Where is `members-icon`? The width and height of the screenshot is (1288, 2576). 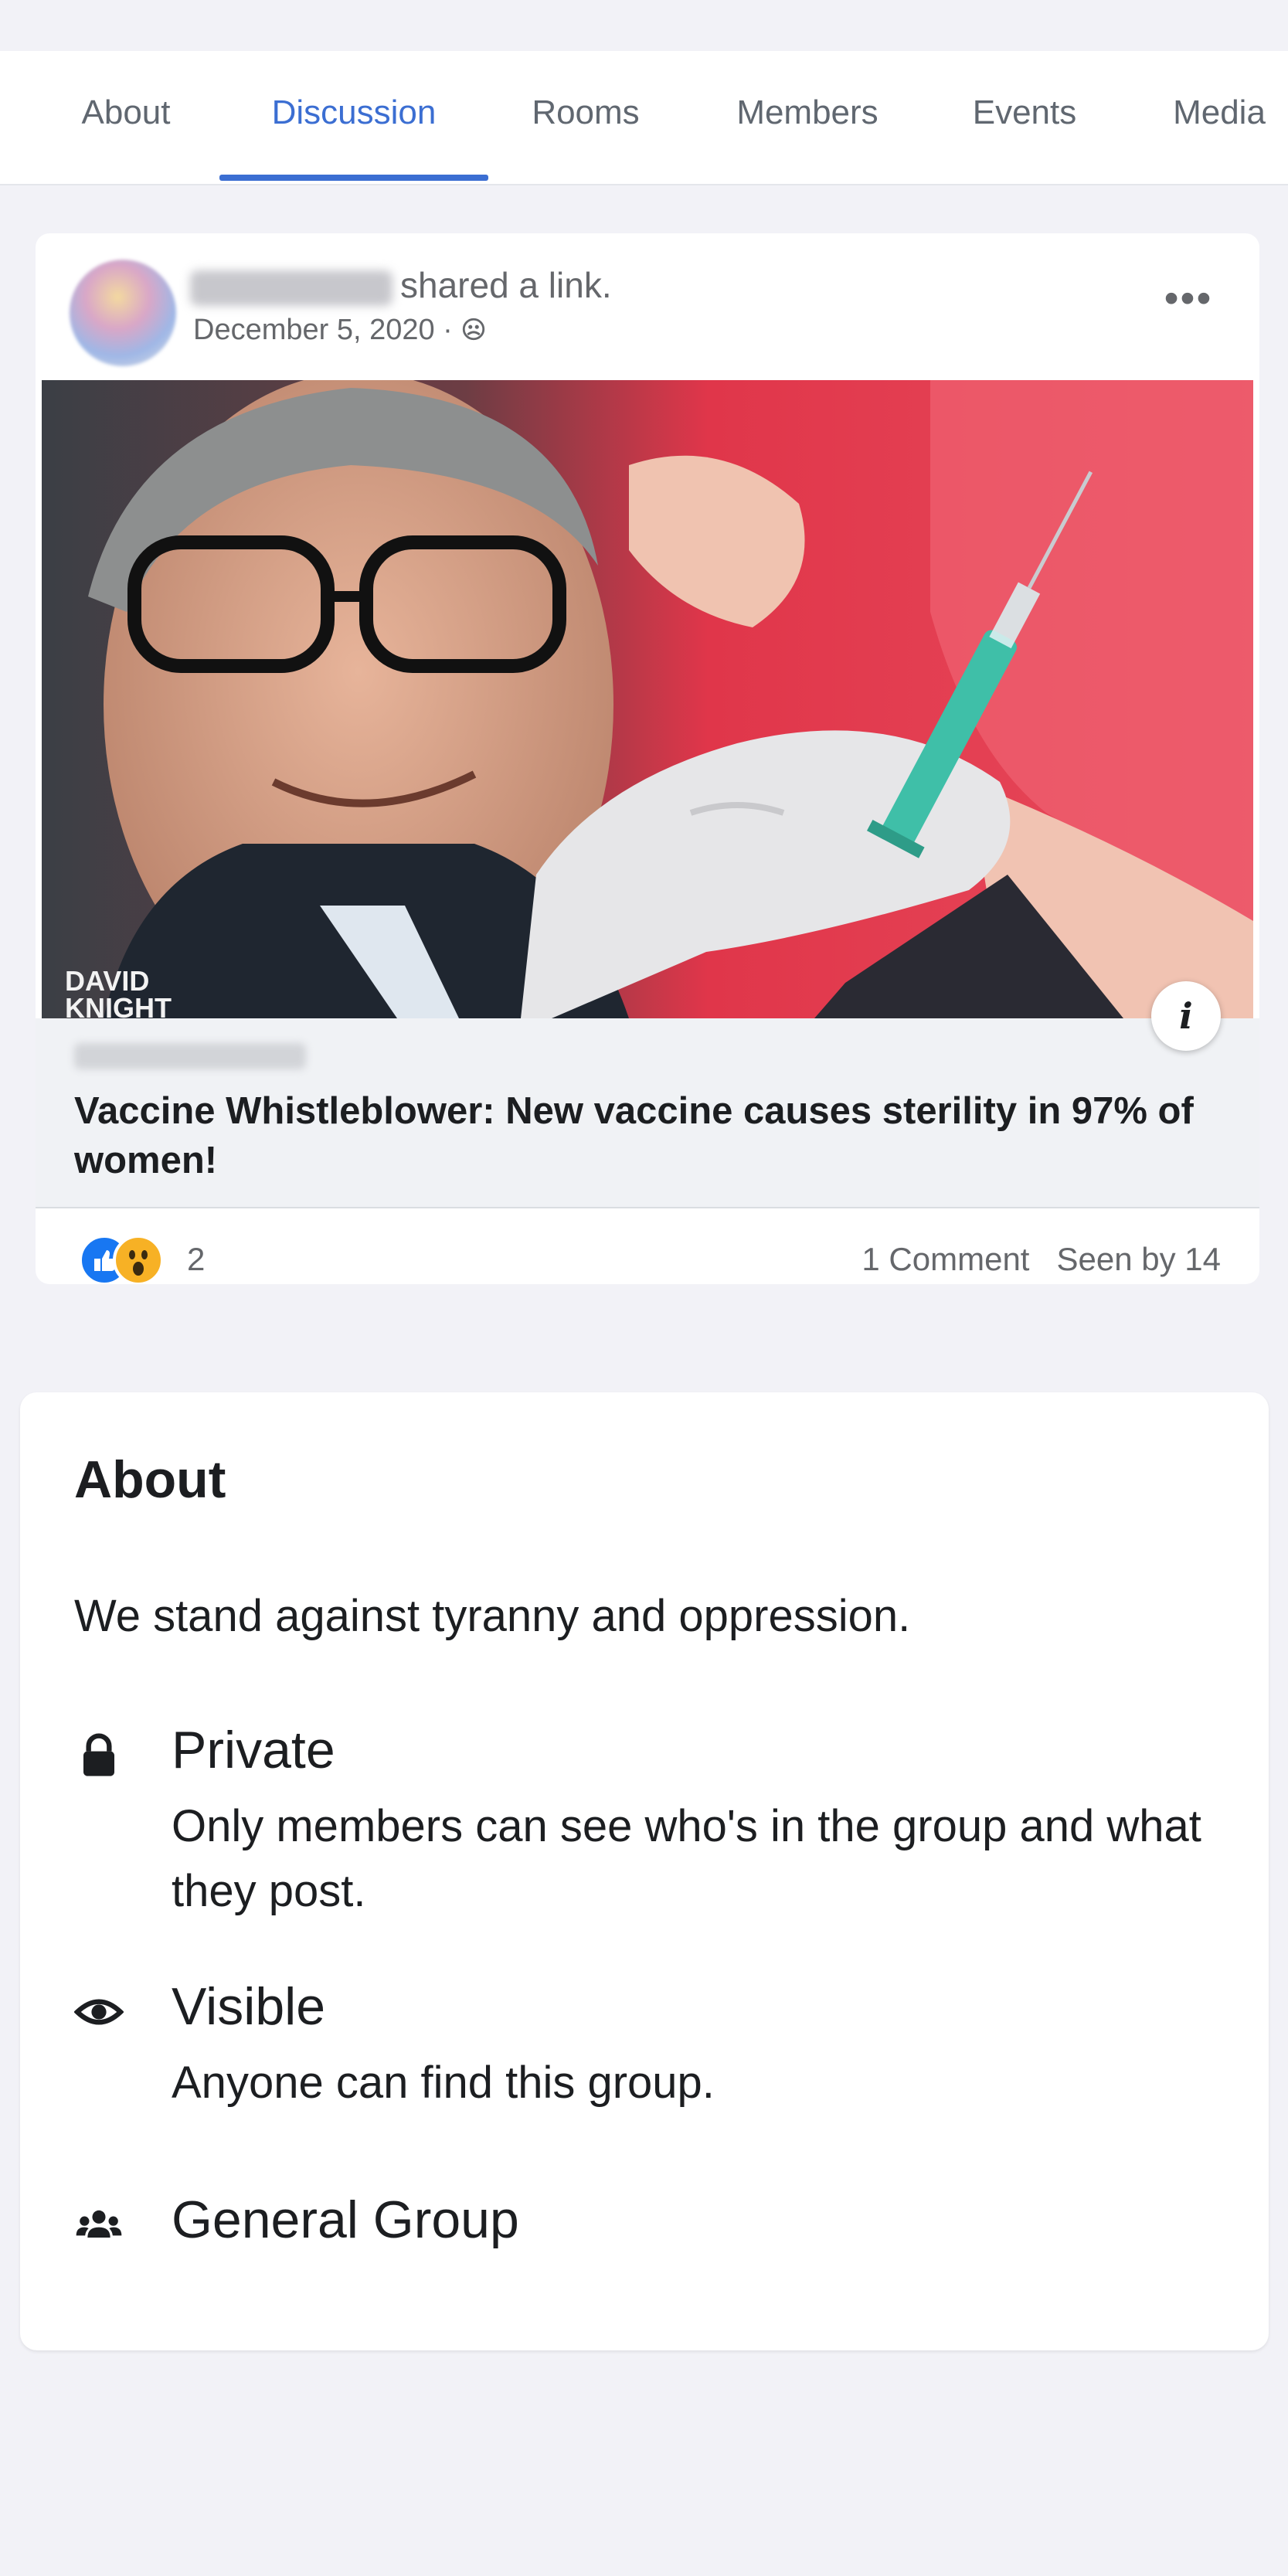
members-icon is located at coordinates (474, 329).